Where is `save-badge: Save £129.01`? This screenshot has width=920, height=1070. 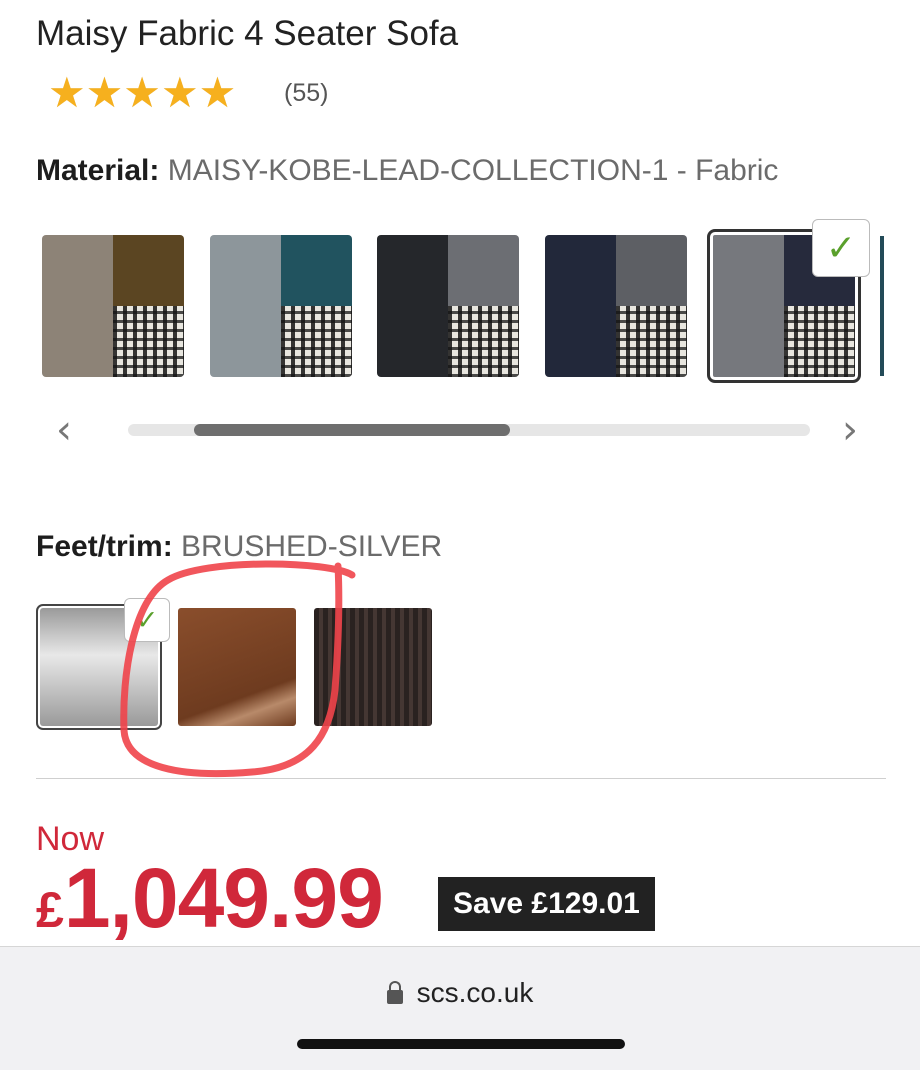 save-badge: Save £129.01 is located at coordinates (546, 904).